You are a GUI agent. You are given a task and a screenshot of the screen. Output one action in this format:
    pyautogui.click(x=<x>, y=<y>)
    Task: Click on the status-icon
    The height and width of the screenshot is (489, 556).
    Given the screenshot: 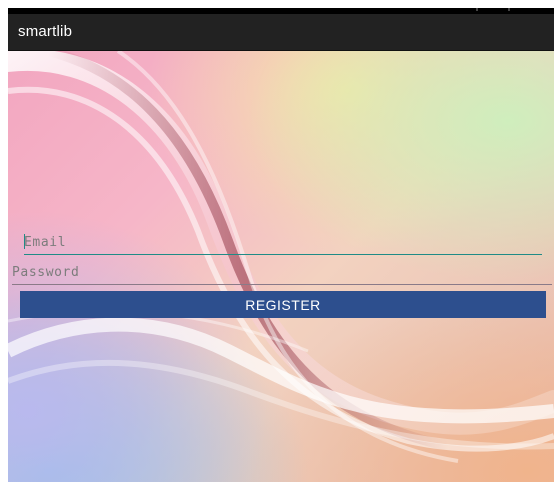 What is the action you would take?
    pyautogui.click(x=493, y=9)
    